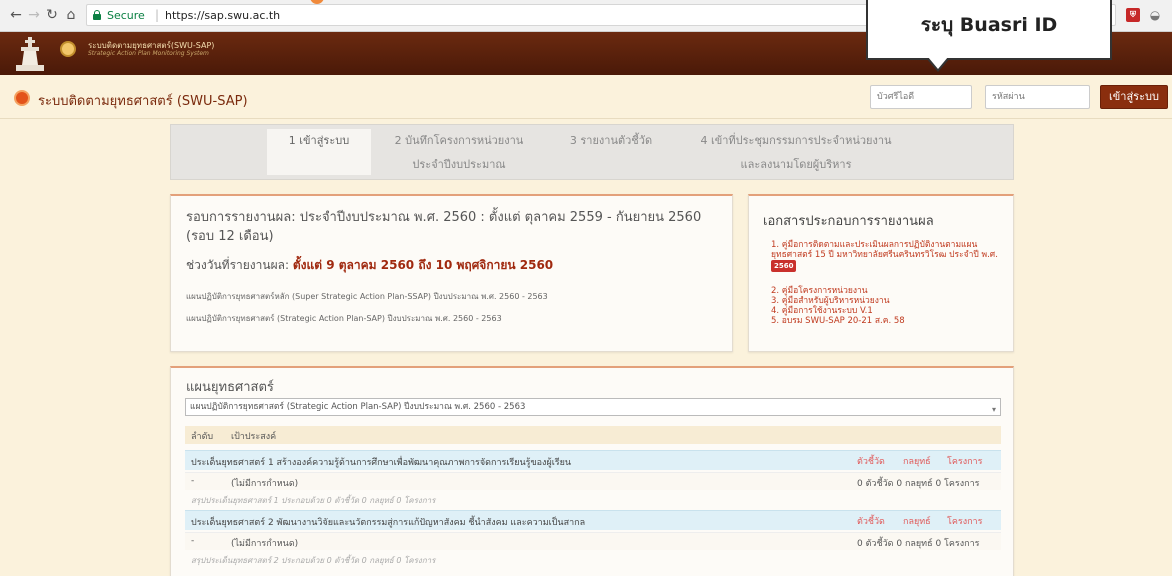 The height and width of the screenshot is (576, 1172). Describe the element at coordinates (459, 140) in the screenshot. I see `step-label: 2 บันทึกโครงการหน่วยงาน` at that location.